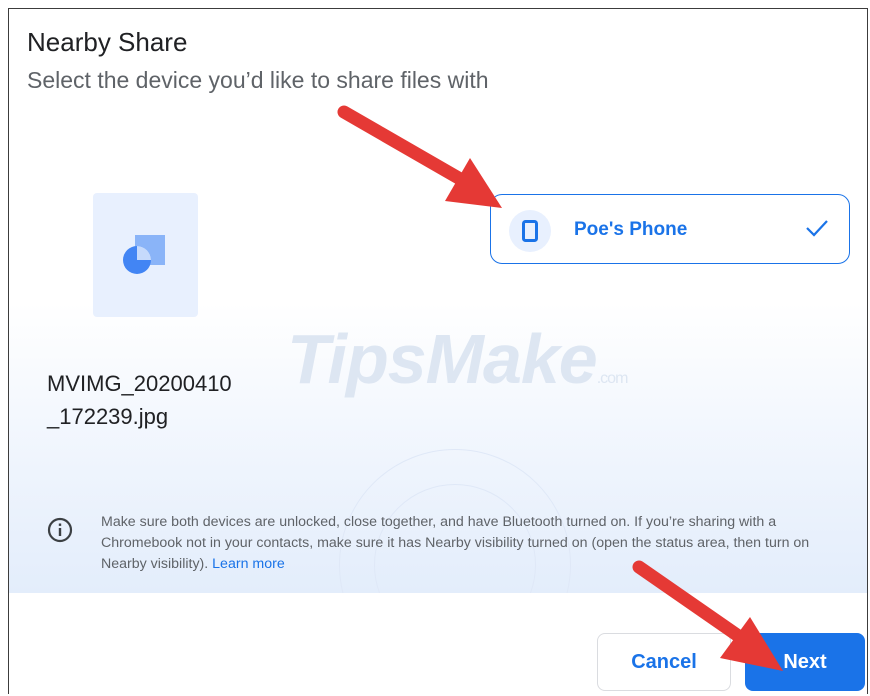 The image size is (870, 696). Describe the element at coordinates (139, 383) in the screenshot. I see `file-name-line1: MVIMG_20200410` at that location.